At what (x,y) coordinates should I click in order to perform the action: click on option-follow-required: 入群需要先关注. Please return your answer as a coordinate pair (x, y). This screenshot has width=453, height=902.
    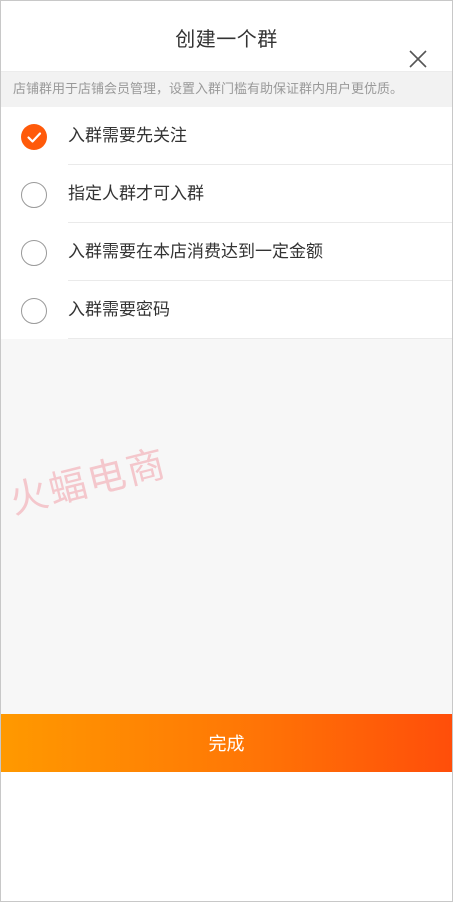
    Looking at the image, I should click on (226, 136).